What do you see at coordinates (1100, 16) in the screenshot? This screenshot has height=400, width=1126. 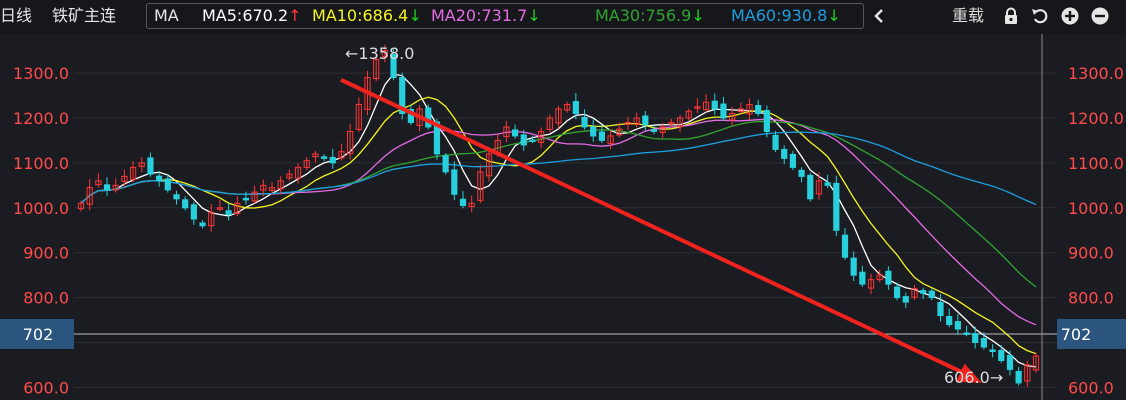 I see `zoom-out-icon` at bounding box center [1100, 16].